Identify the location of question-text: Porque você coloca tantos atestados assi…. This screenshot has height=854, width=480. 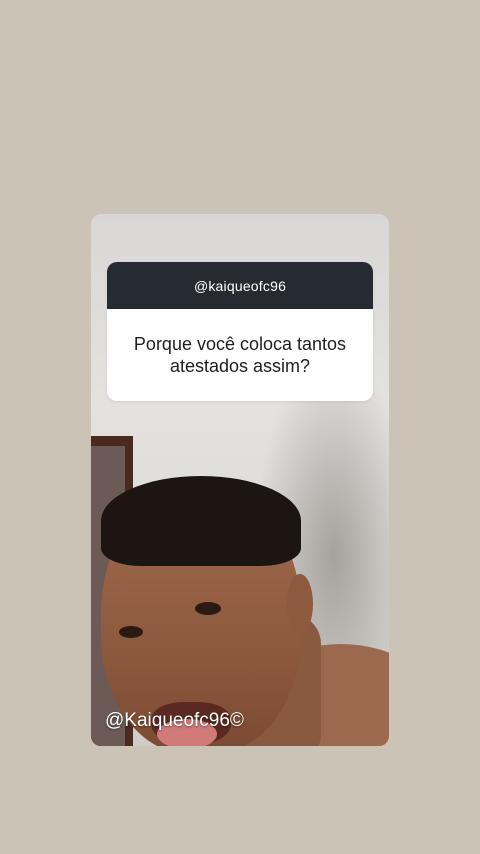
(240, 355).